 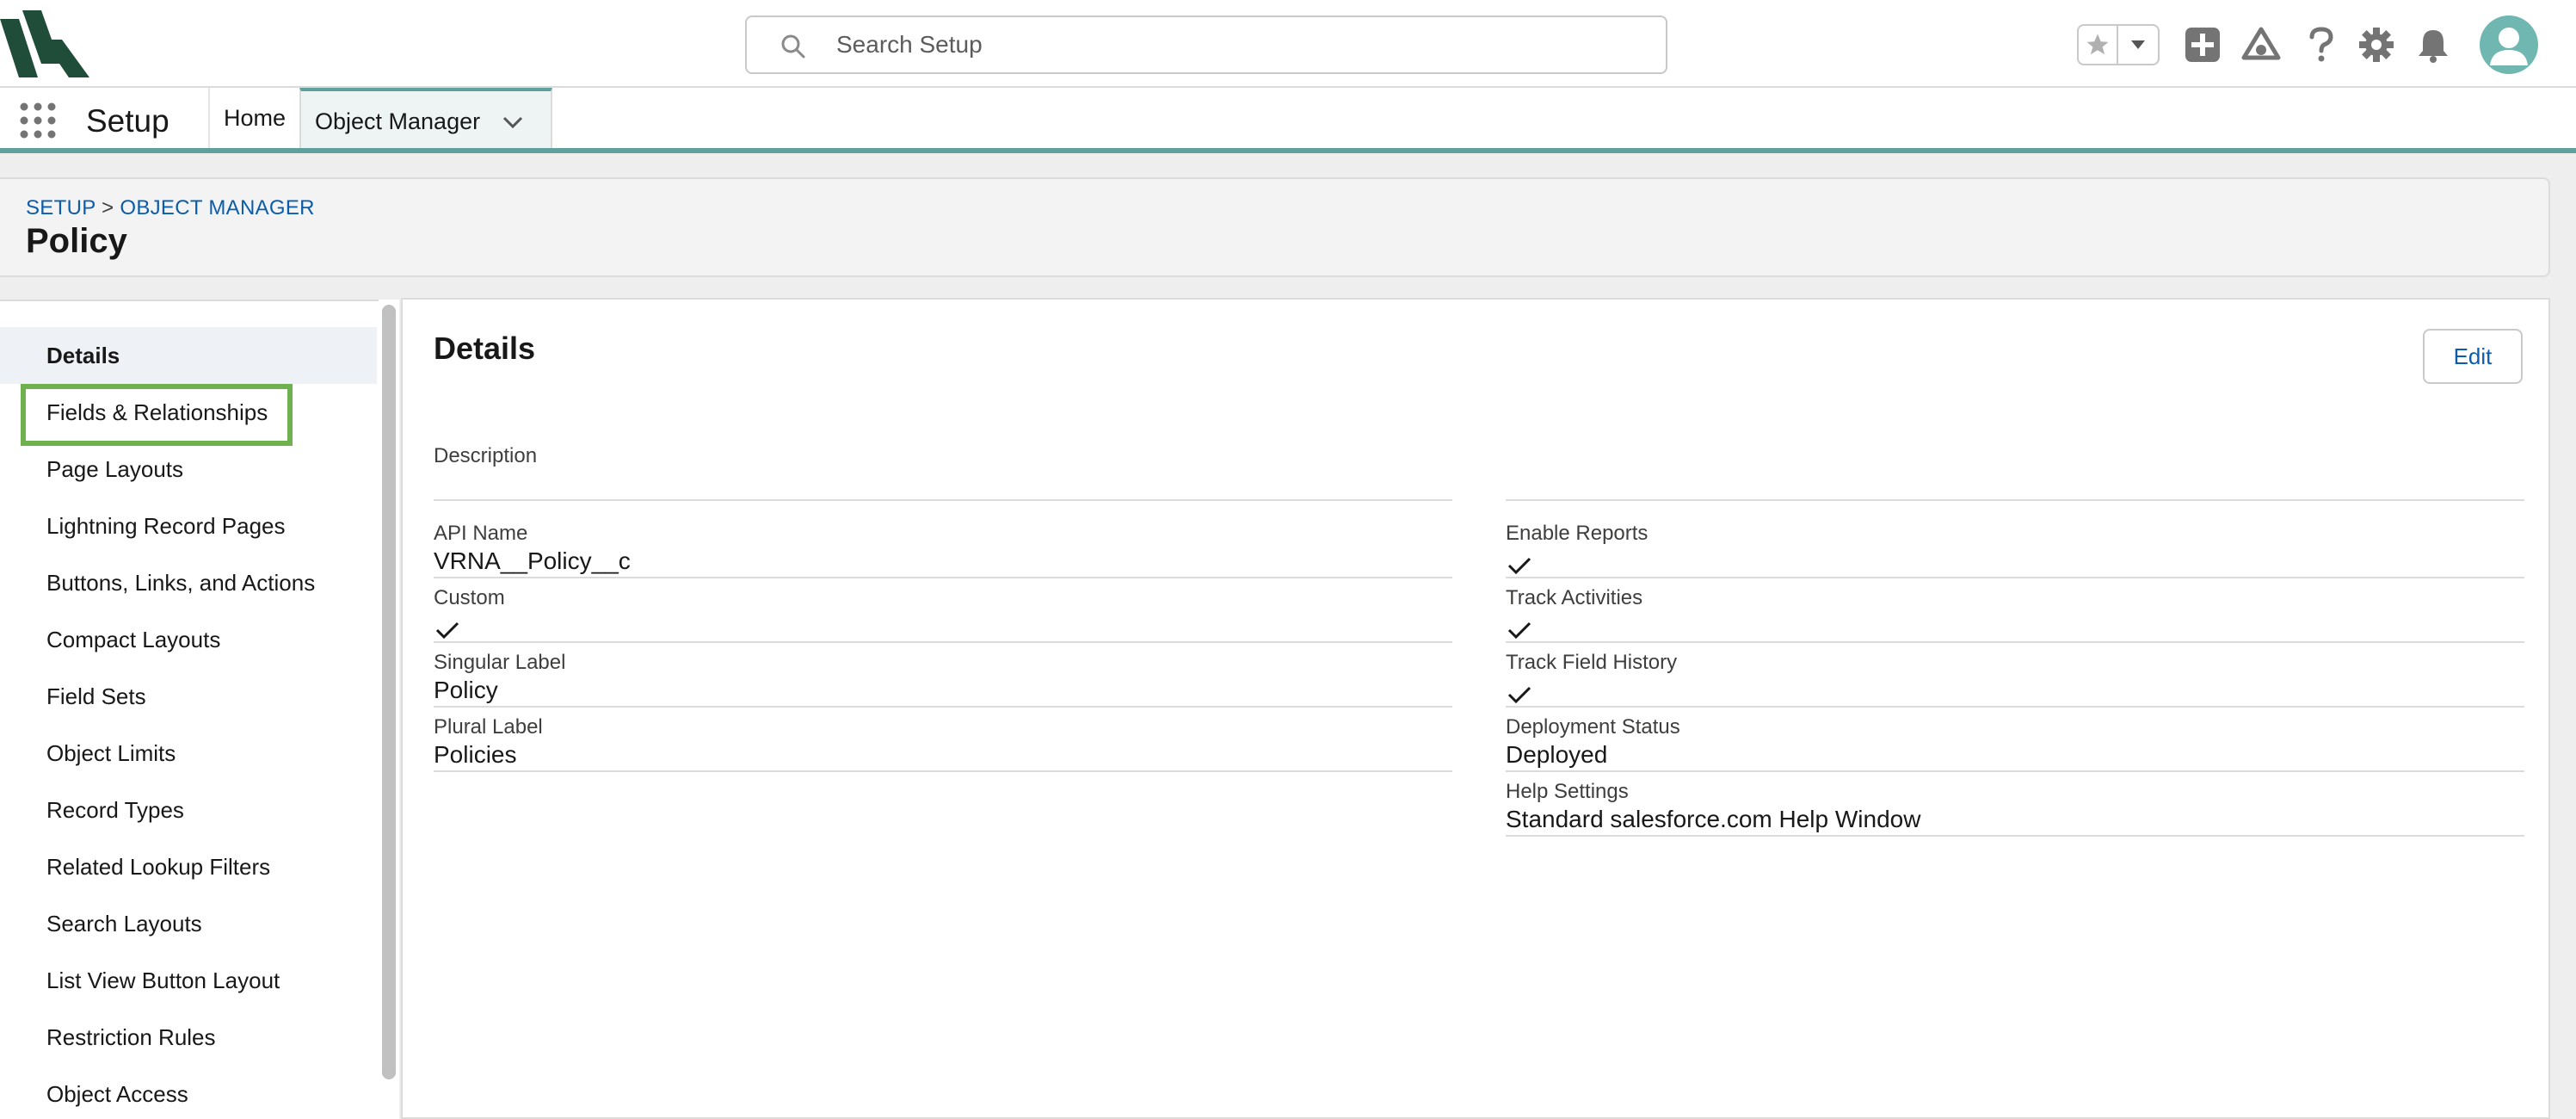 I want to click on field-label: Plural Label, so click(x=488, y=727).